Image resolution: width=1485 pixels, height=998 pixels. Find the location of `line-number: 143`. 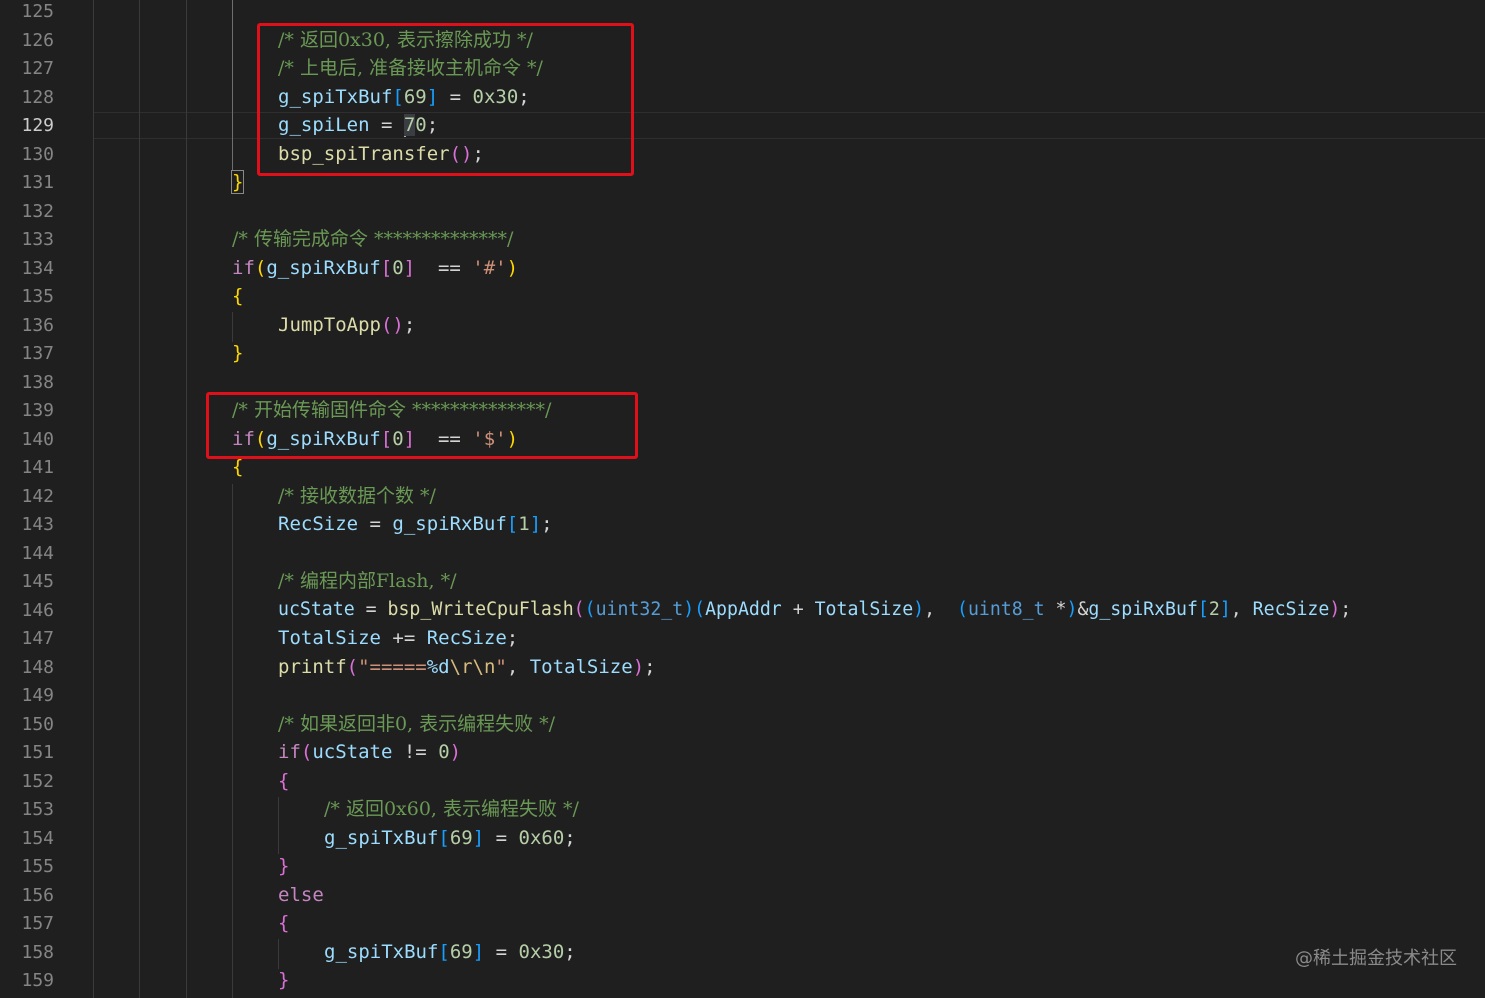

line-number: 143 is located at coordinates (27, 525).